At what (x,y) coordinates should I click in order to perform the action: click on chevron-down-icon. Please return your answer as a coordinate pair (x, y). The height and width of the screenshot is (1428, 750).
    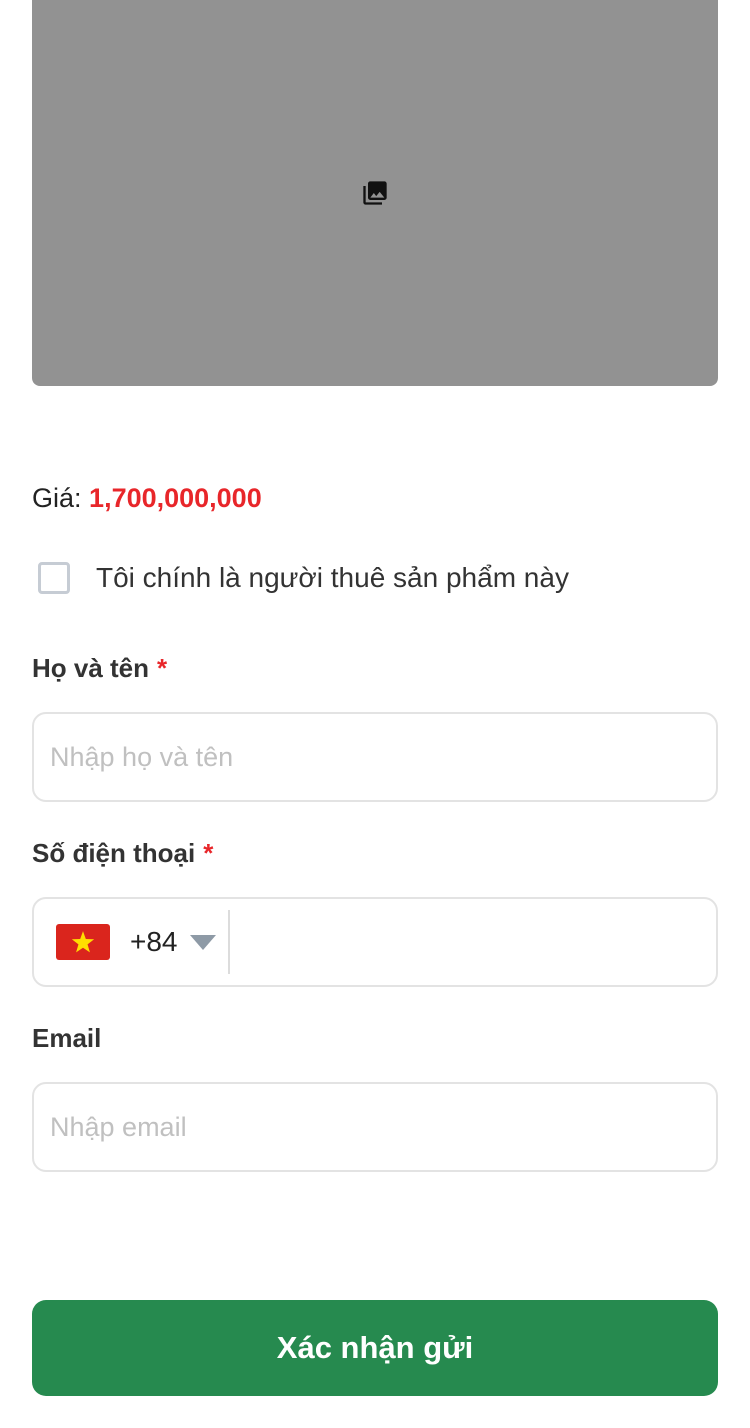
    Looking at the image, I should click on (202, 942).